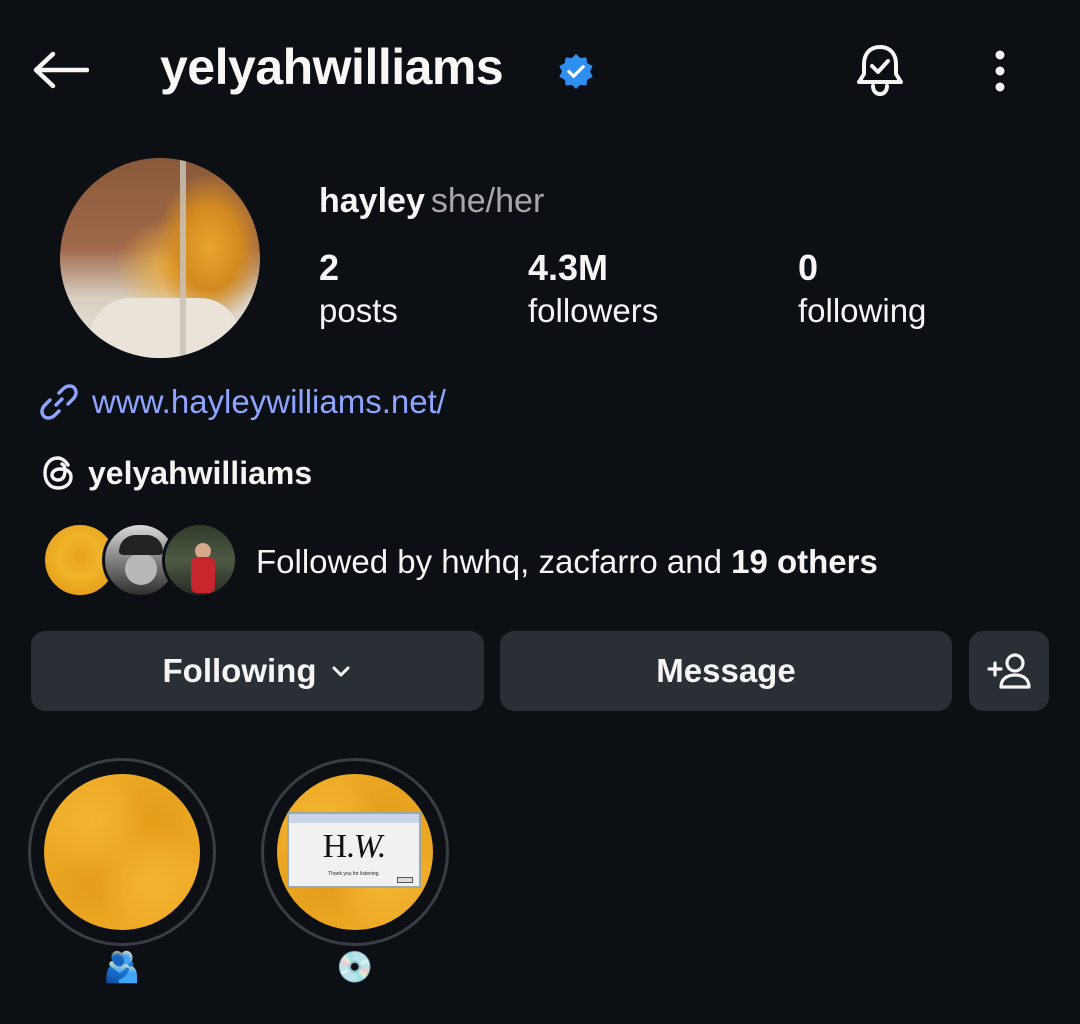  Describe the element at coordinates (122, 967) in the screenshot. I see `highlight-title: 🫂` at that location.